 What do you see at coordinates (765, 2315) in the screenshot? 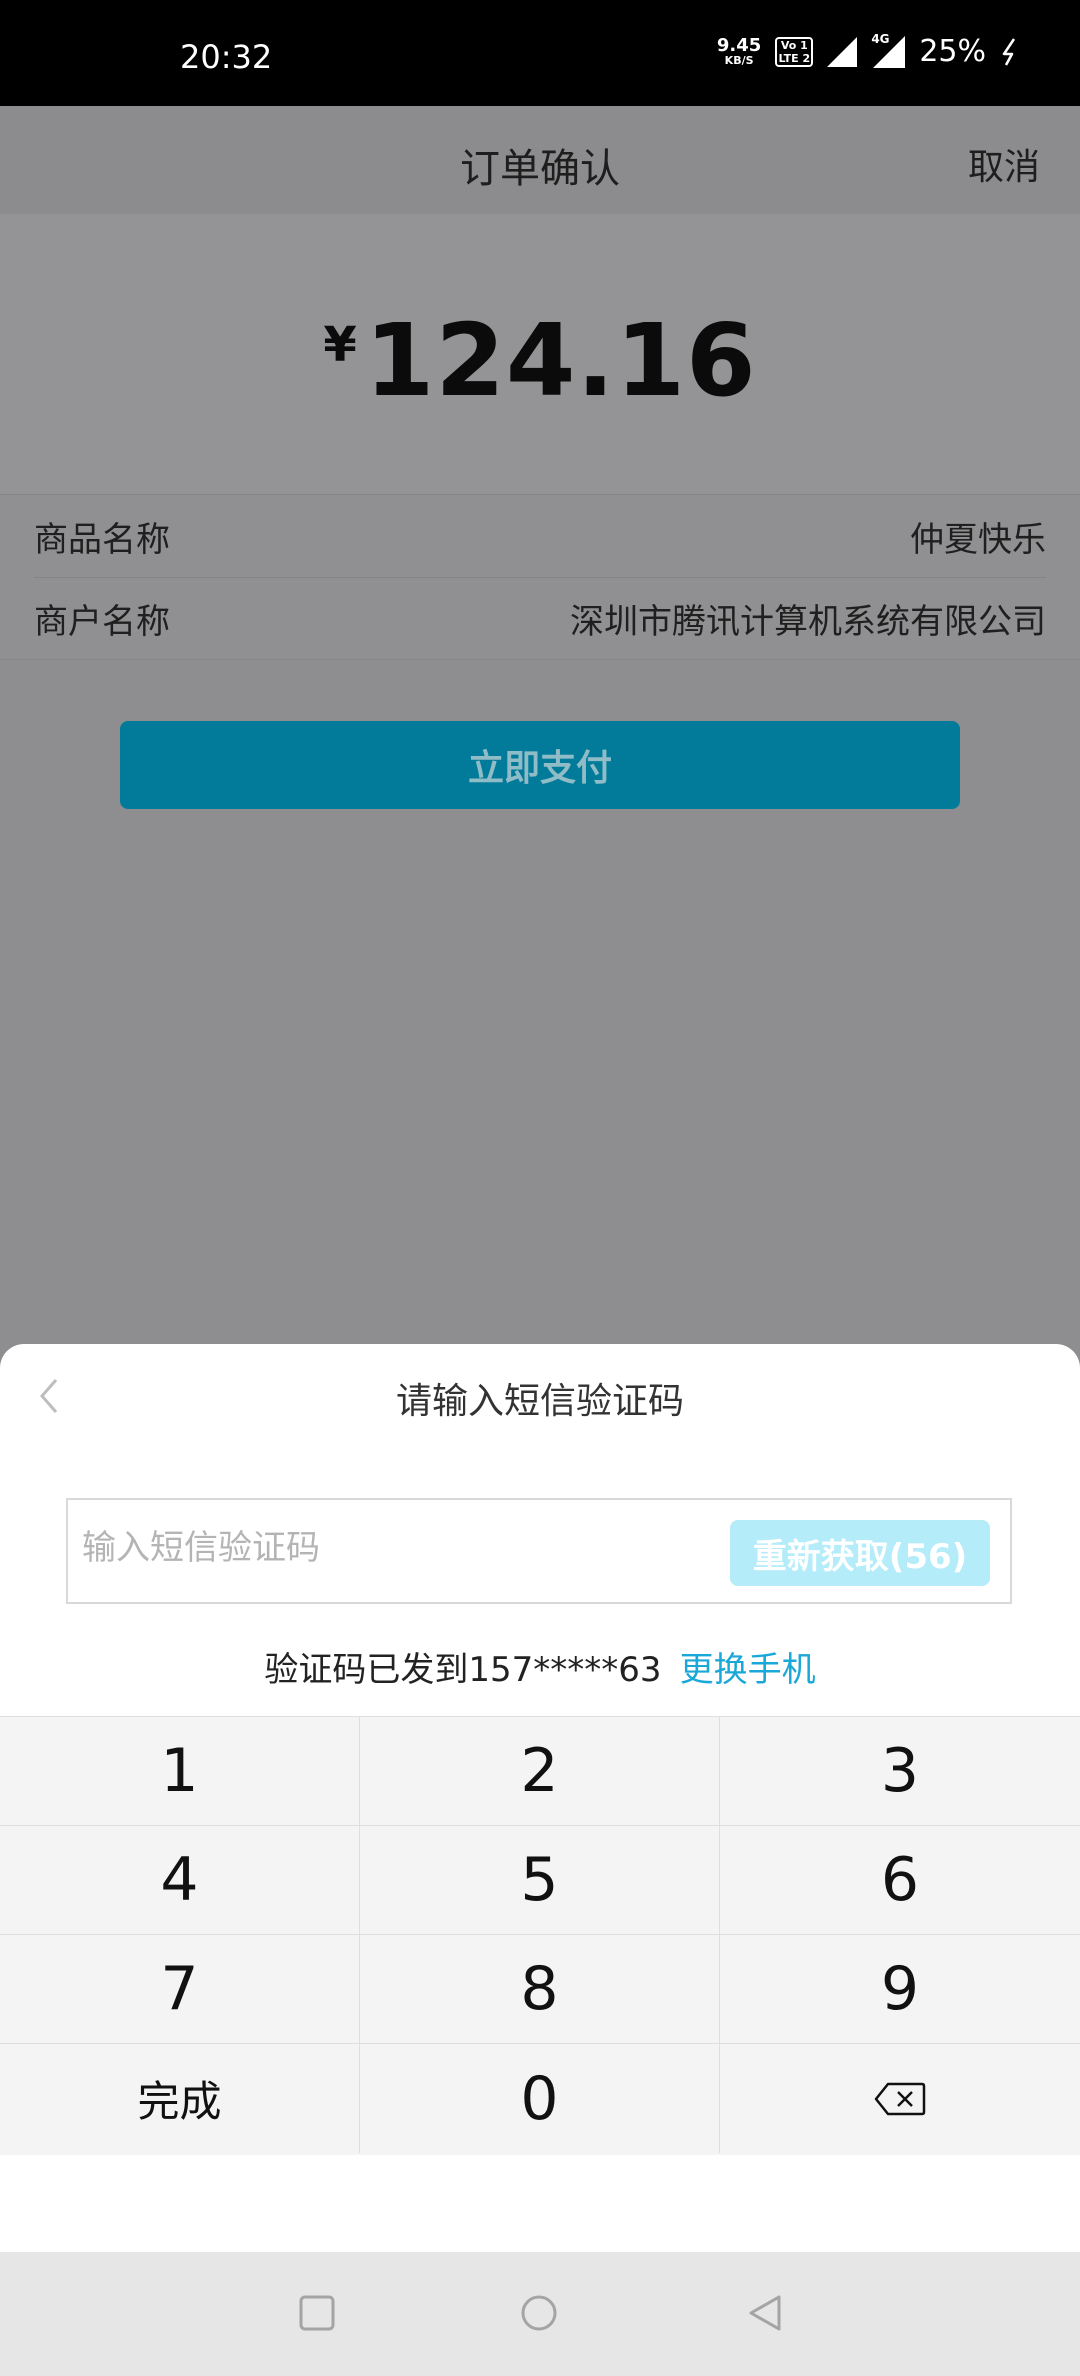
I see `back-nav-icon` at bounding box center [765, 2315].